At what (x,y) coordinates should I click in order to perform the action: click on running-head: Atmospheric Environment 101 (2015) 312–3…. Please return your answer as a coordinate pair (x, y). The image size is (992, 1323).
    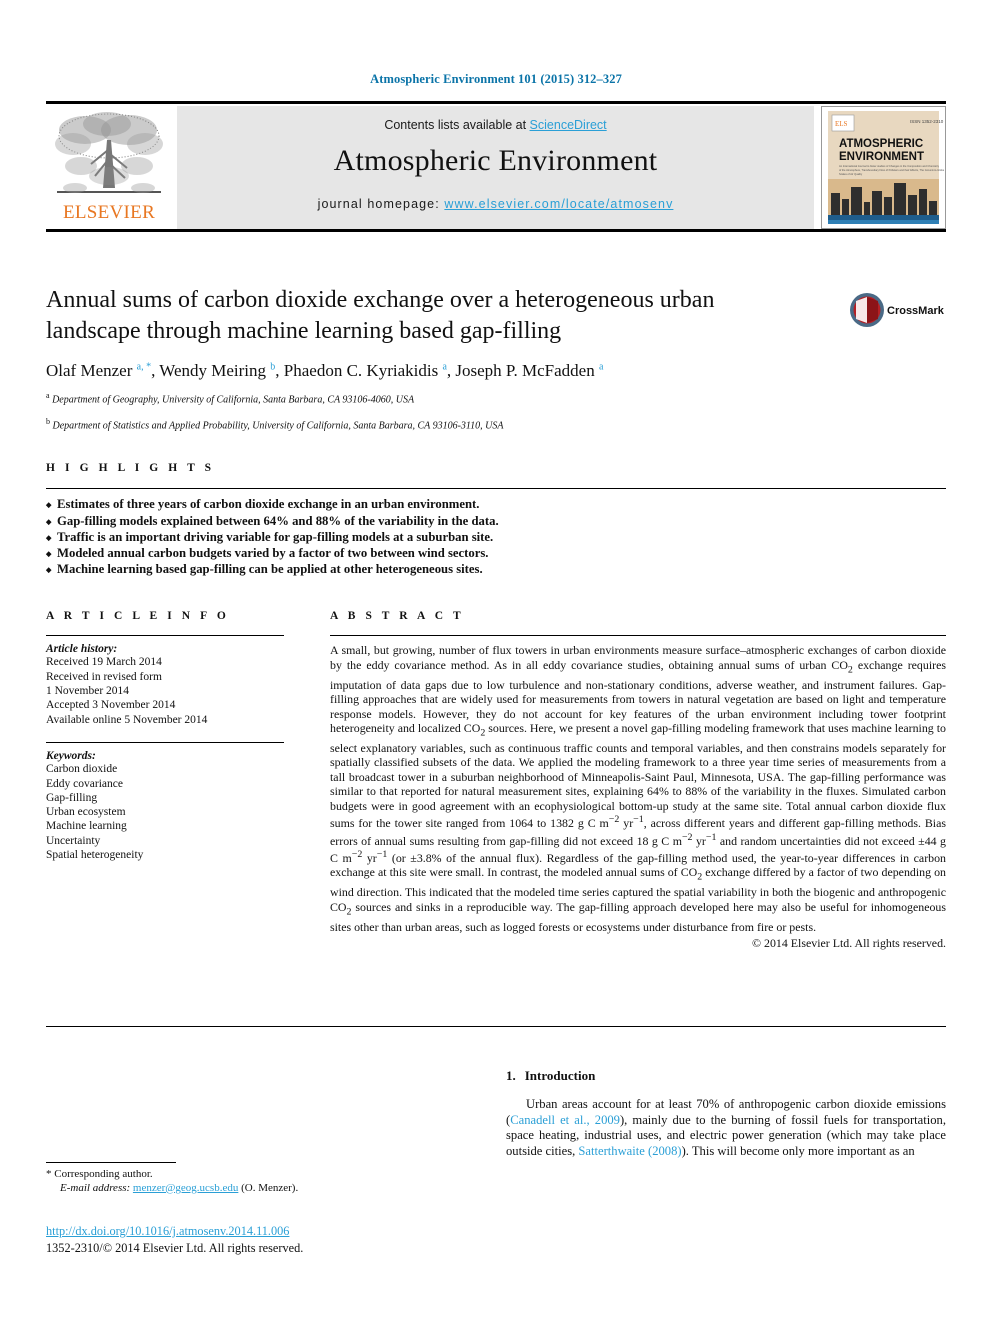
    Looking at the image, I should click on (496, 79).